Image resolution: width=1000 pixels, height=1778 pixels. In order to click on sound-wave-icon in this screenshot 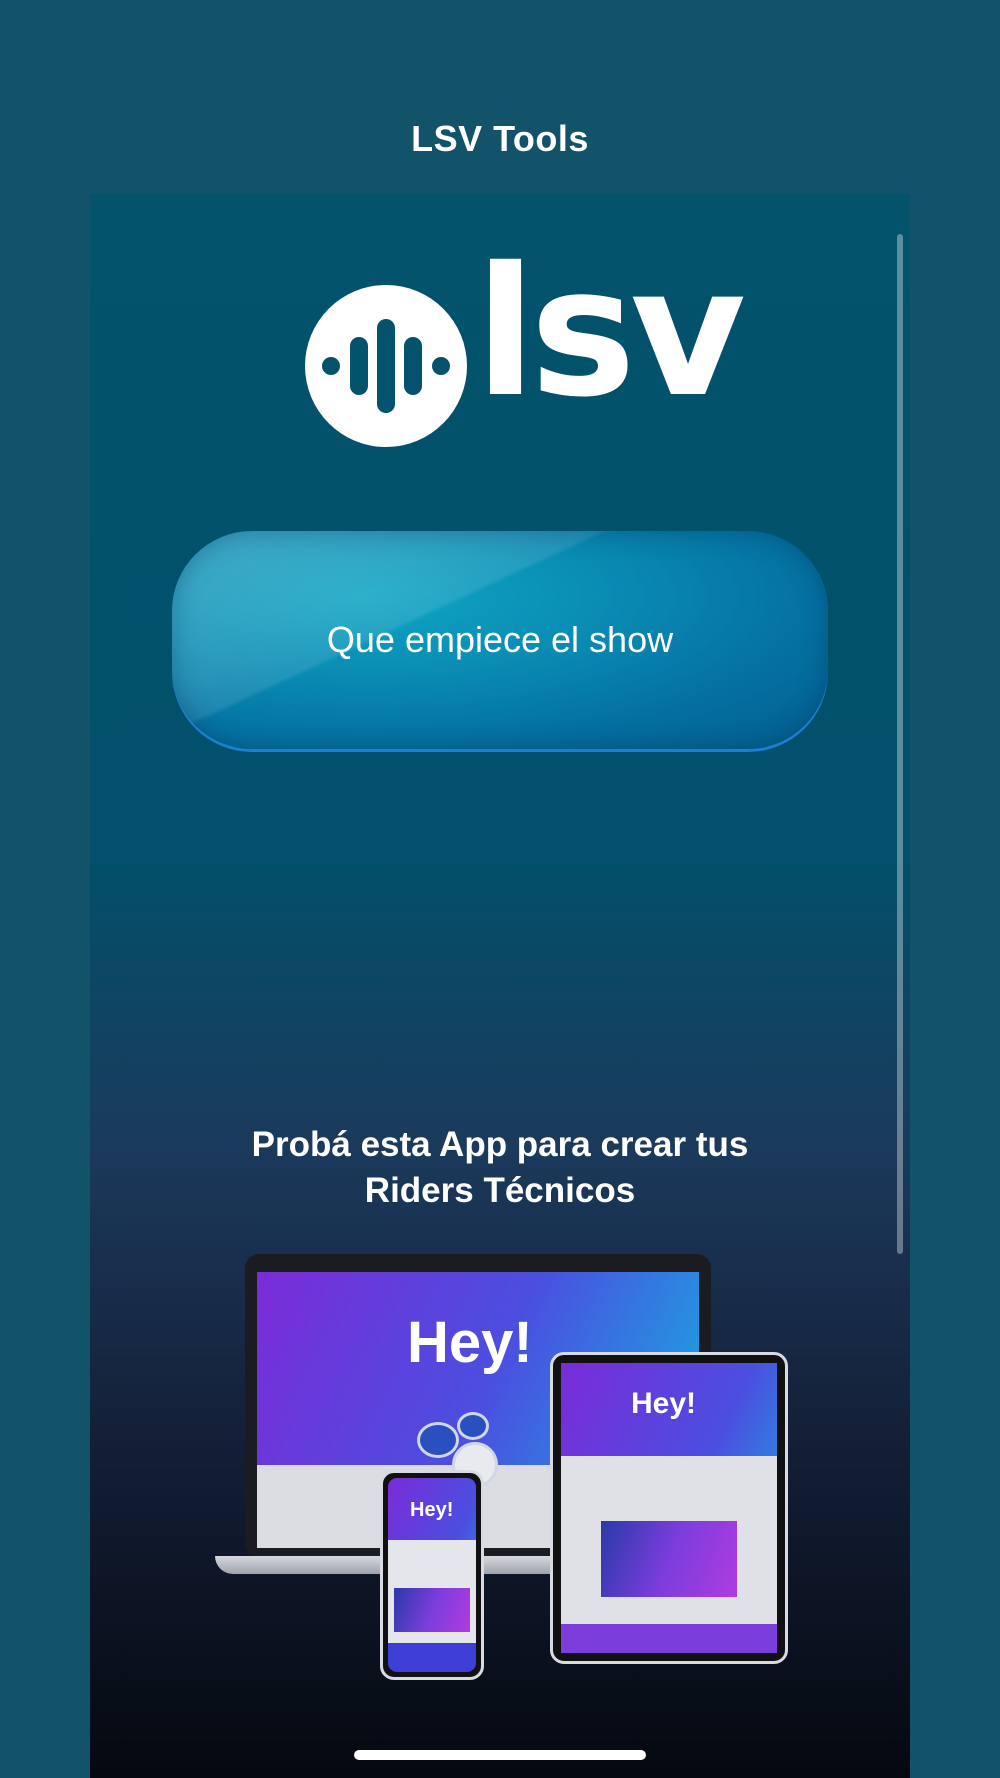, I will do `click(386, 366)`.